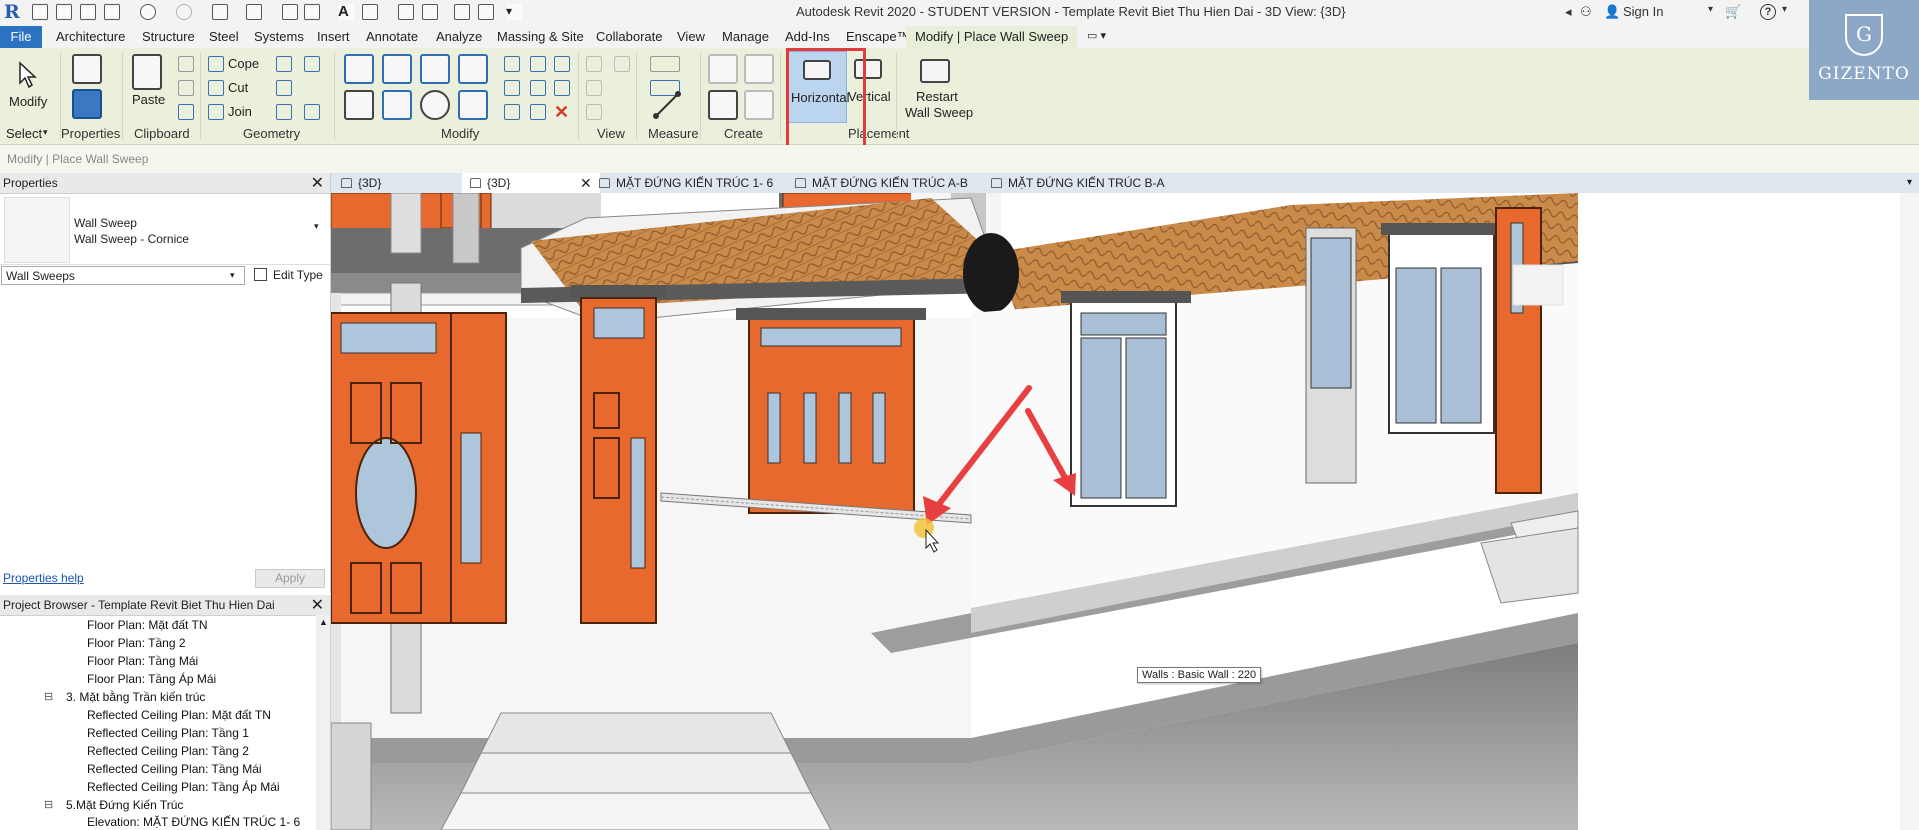  Describe the element at coordinates (105, 223) in the screenshot. I see `type-family-name: Wall Sweep` at that location.